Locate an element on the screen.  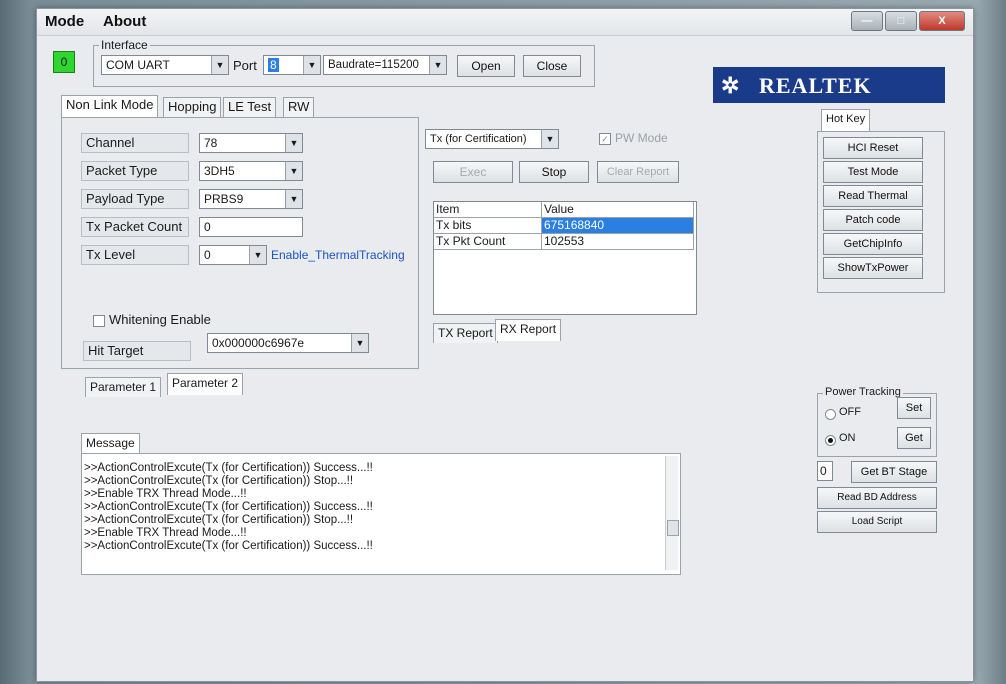
whitening-label: Whitening Enable is located at coordinates (160, 319).